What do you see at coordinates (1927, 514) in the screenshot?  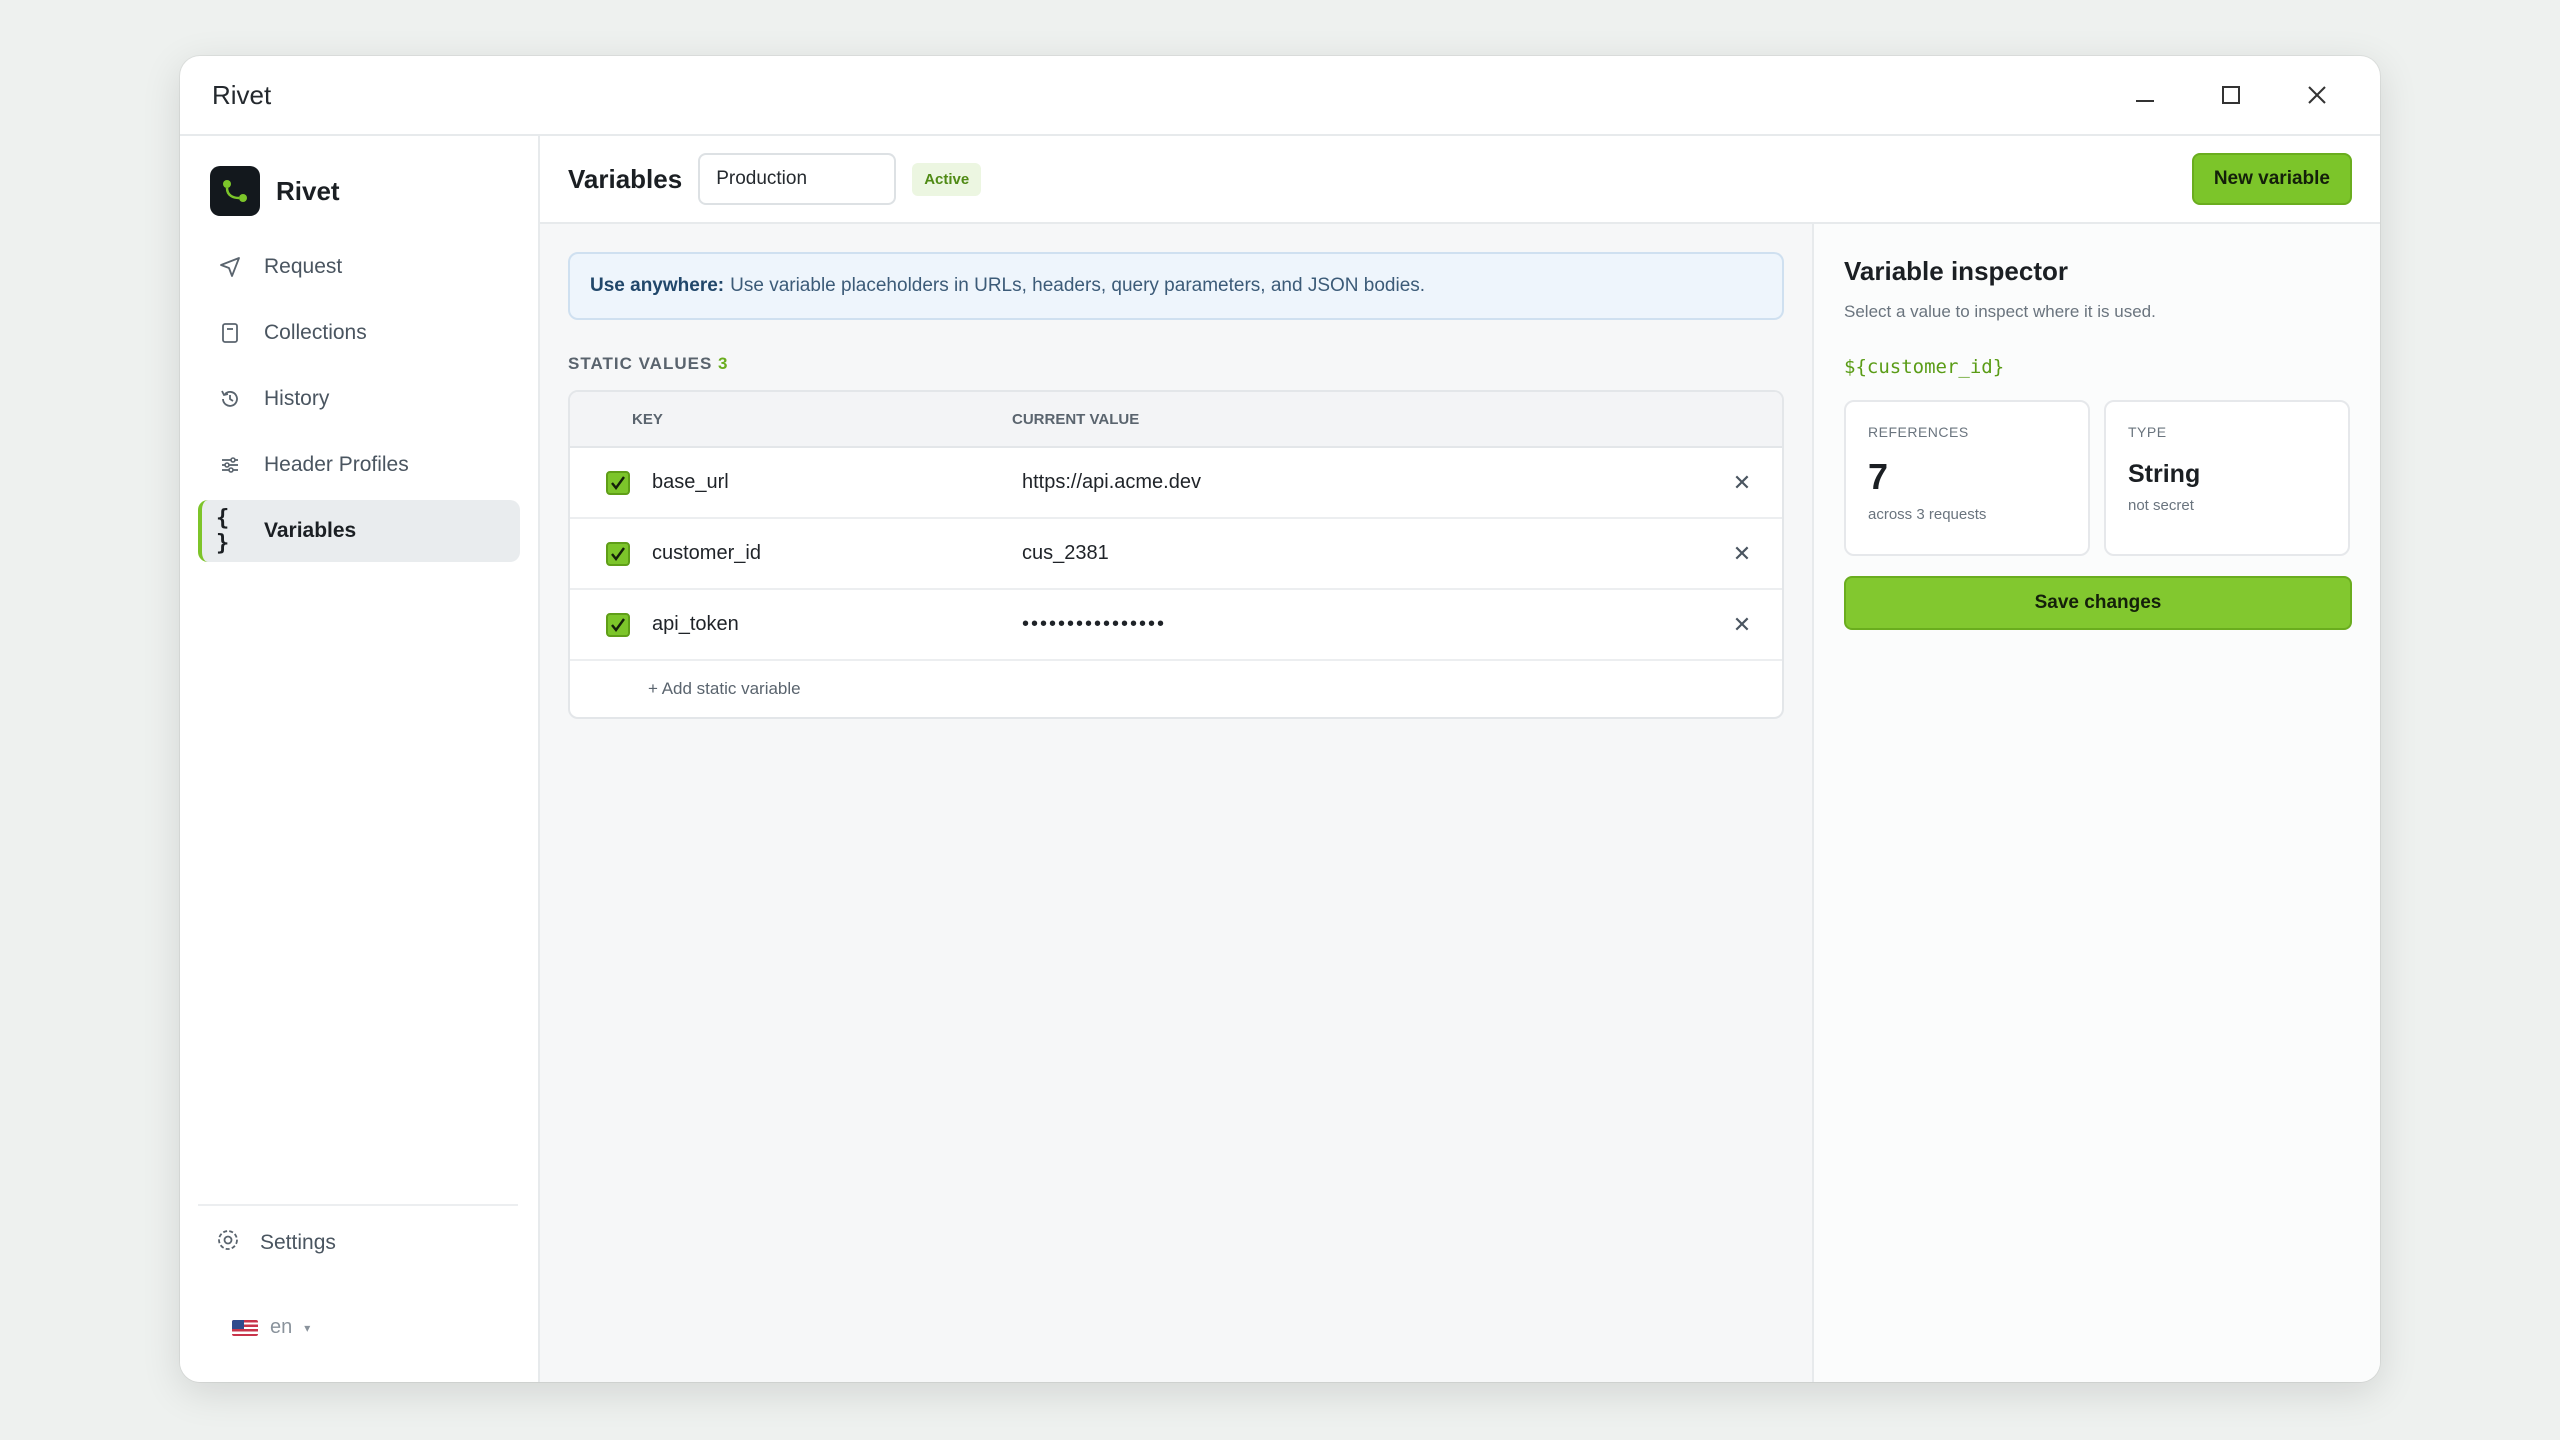 I see `references-note: across 3 requests` at bounding box center [1927, 514].